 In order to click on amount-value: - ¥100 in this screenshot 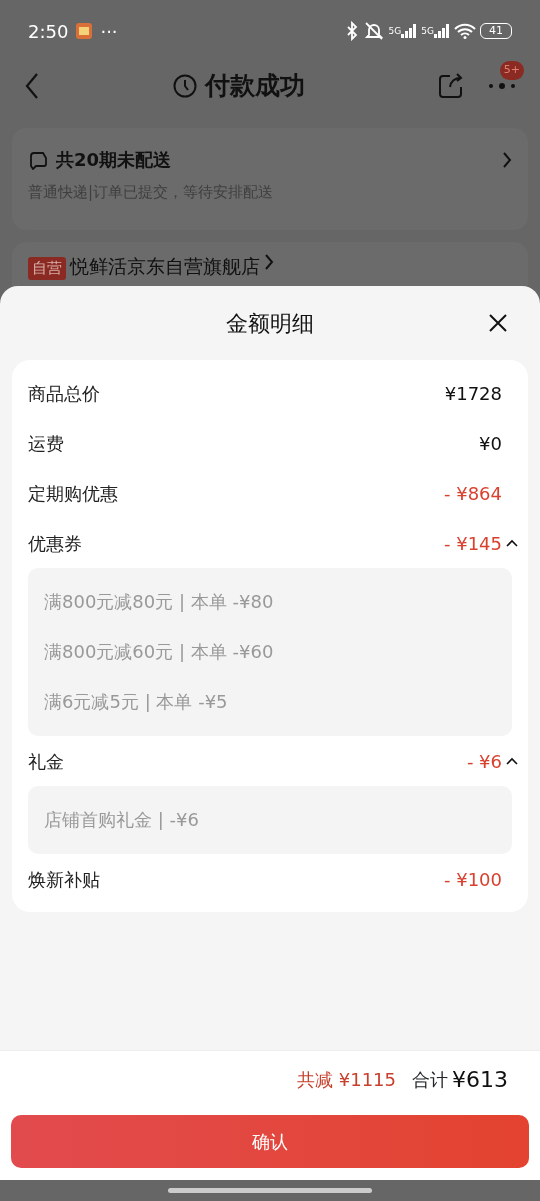, I will do `click(472, 879)`.